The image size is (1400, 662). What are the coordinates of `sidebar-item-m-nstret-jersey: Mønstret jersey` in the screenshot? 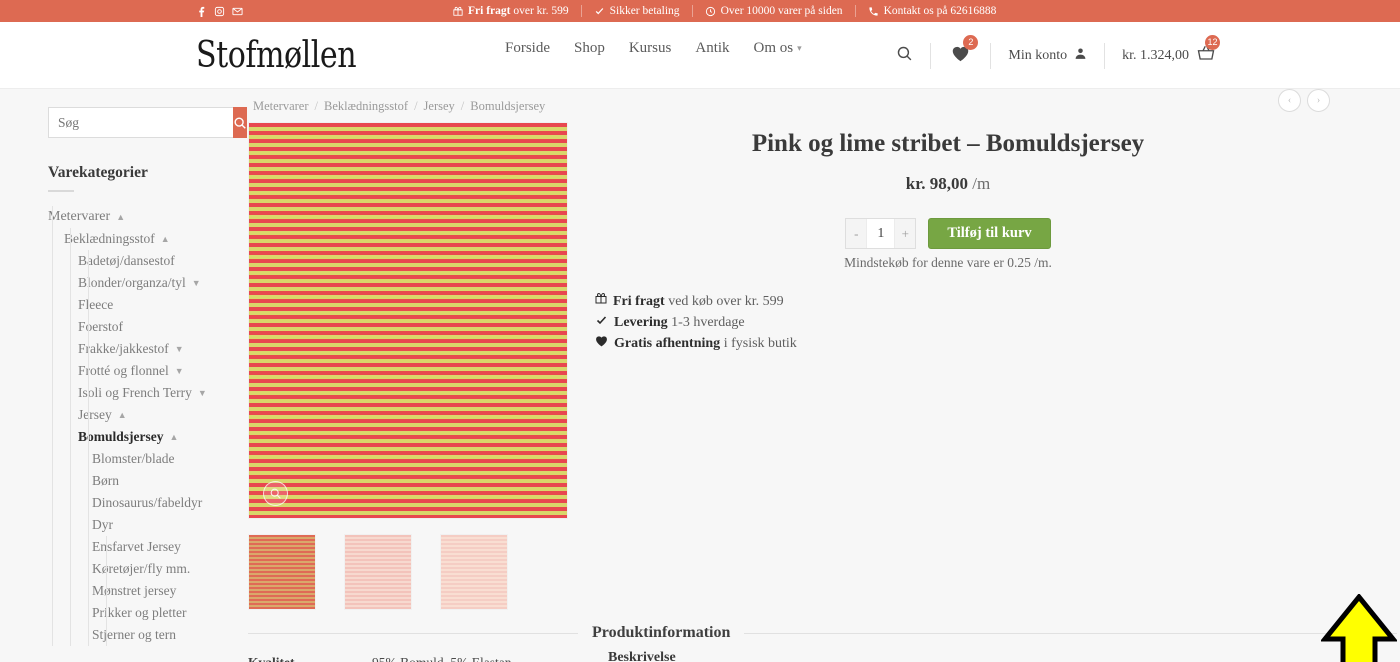 It's located at (136, 591).